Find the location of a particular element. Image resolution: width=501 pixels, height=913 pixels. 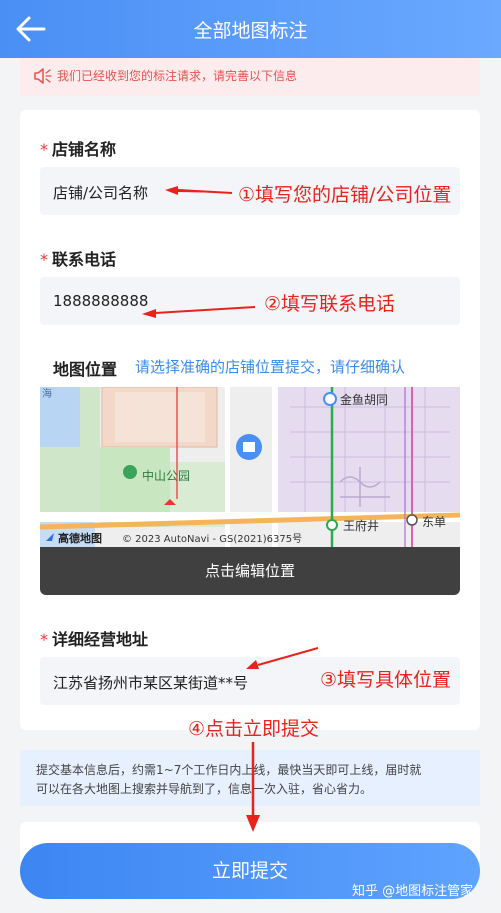

map-label-zhongshan: 中山公园 is located at coordinates (166, 475).